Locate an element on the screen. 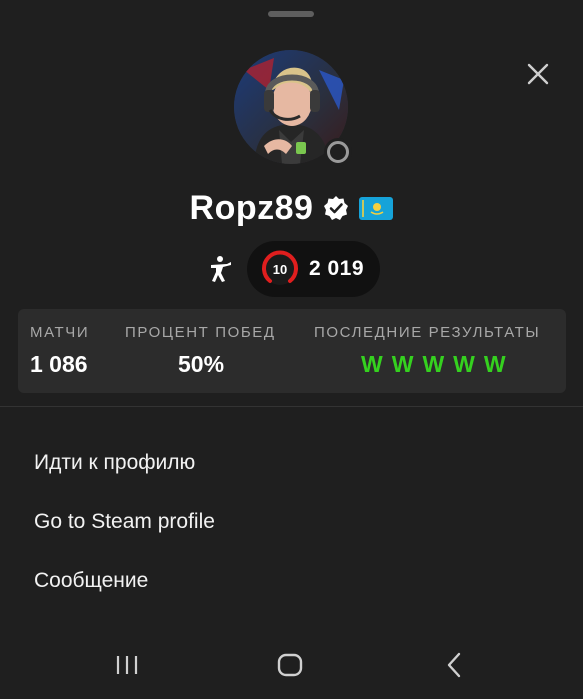  offline-status-icon is located at coordinates (338, 152).